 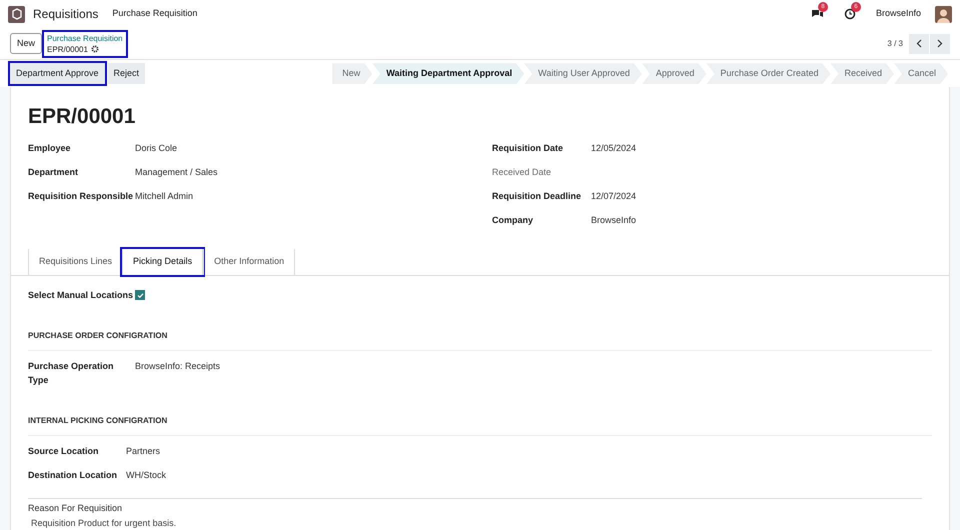 I want to click on status-stage: Received, so click(x=862, y=73).